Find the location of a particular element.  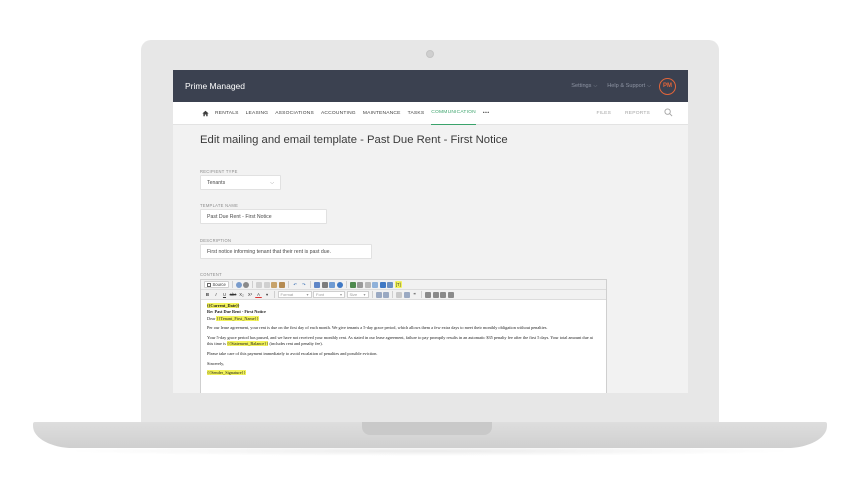

strikethrough-button: abc is located at coordinates (233, 294).